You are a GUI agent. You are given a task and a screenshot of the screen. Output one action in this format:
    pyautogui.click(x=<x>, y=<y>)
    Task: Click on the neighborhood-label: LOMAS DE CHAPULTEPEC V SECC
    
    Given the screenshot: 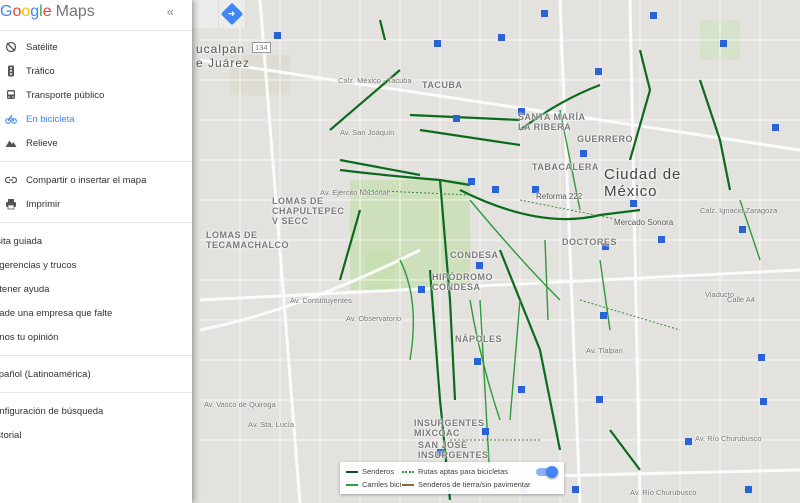 What is the action you would take?
    pyautogui.click(x=308, y=211)
    